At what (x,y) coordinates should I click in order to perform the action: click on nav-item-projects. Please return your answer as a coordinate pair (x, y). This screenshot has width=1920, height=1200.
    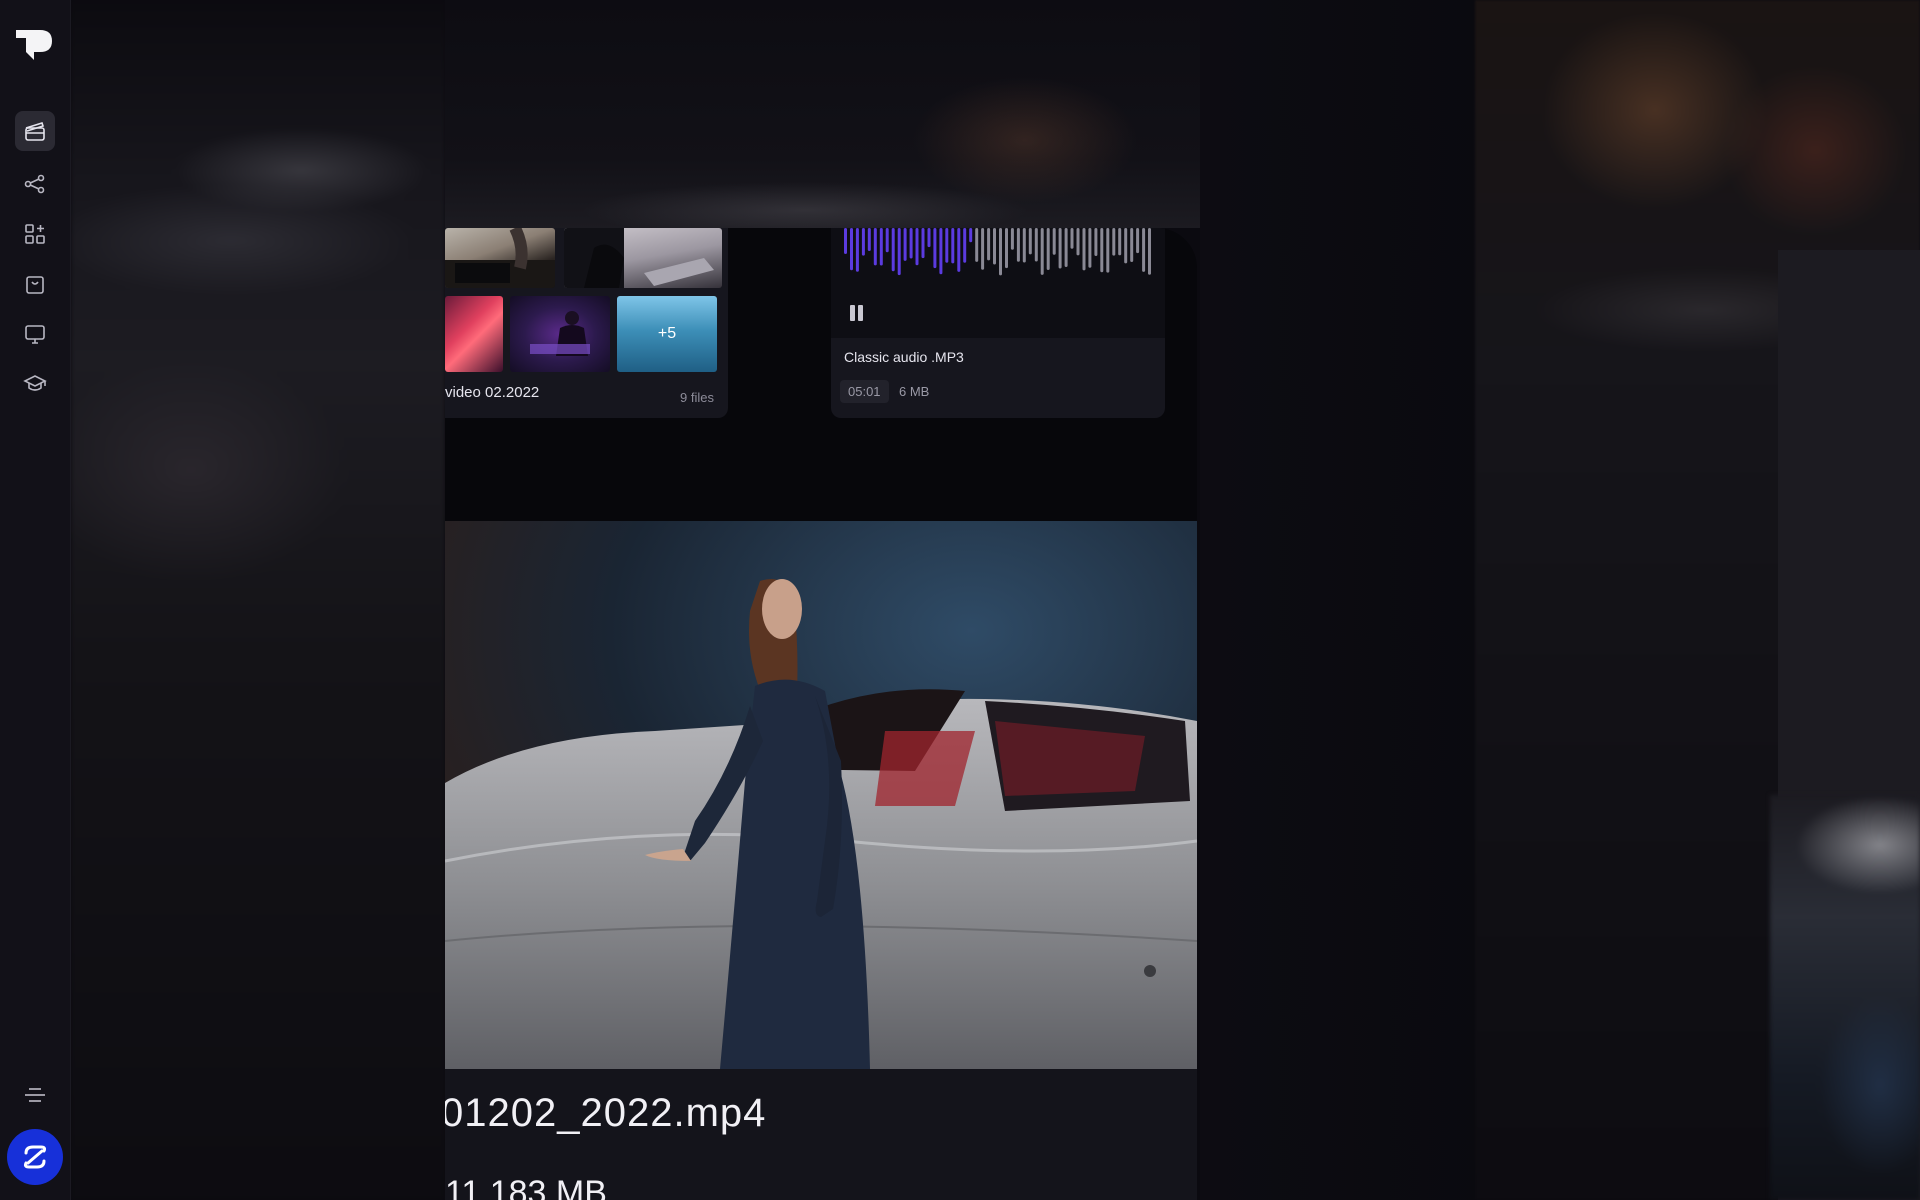
    Looking at the image, I should click on (35, 131).